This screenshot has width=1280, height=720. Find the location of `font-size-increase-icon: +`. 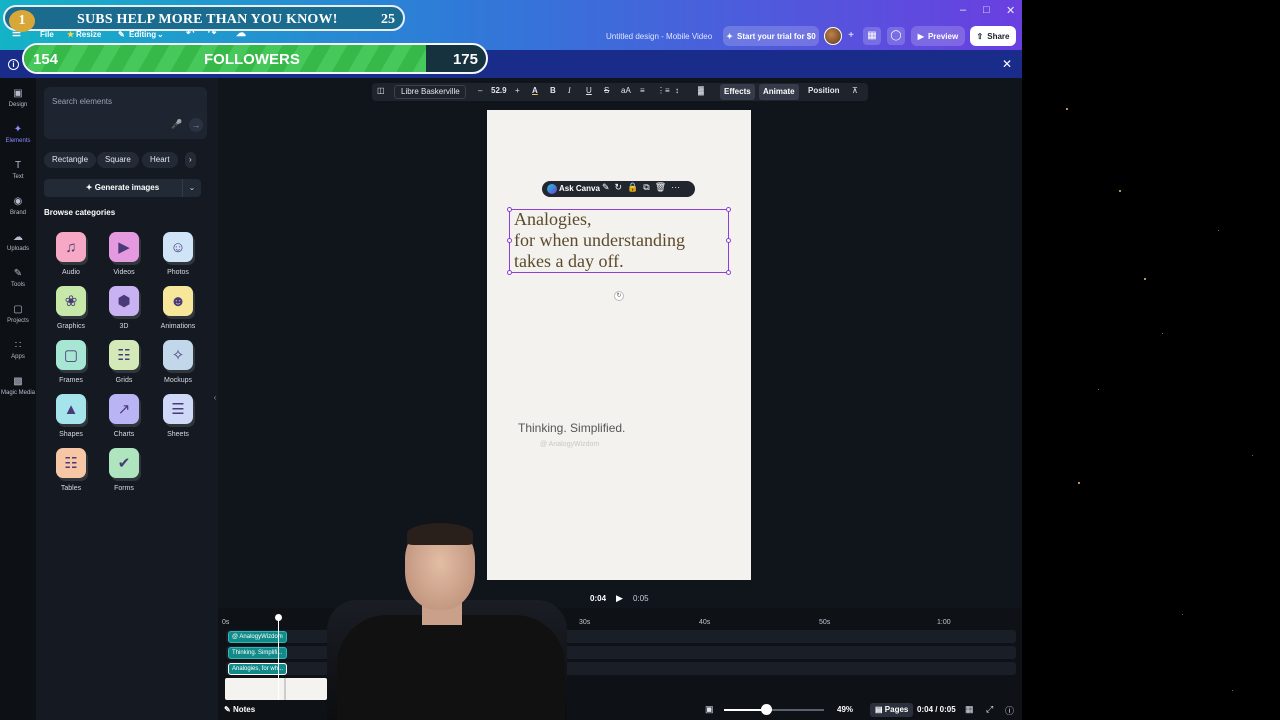

font-size-increase-icon: + is located at coordinates (517, 90).